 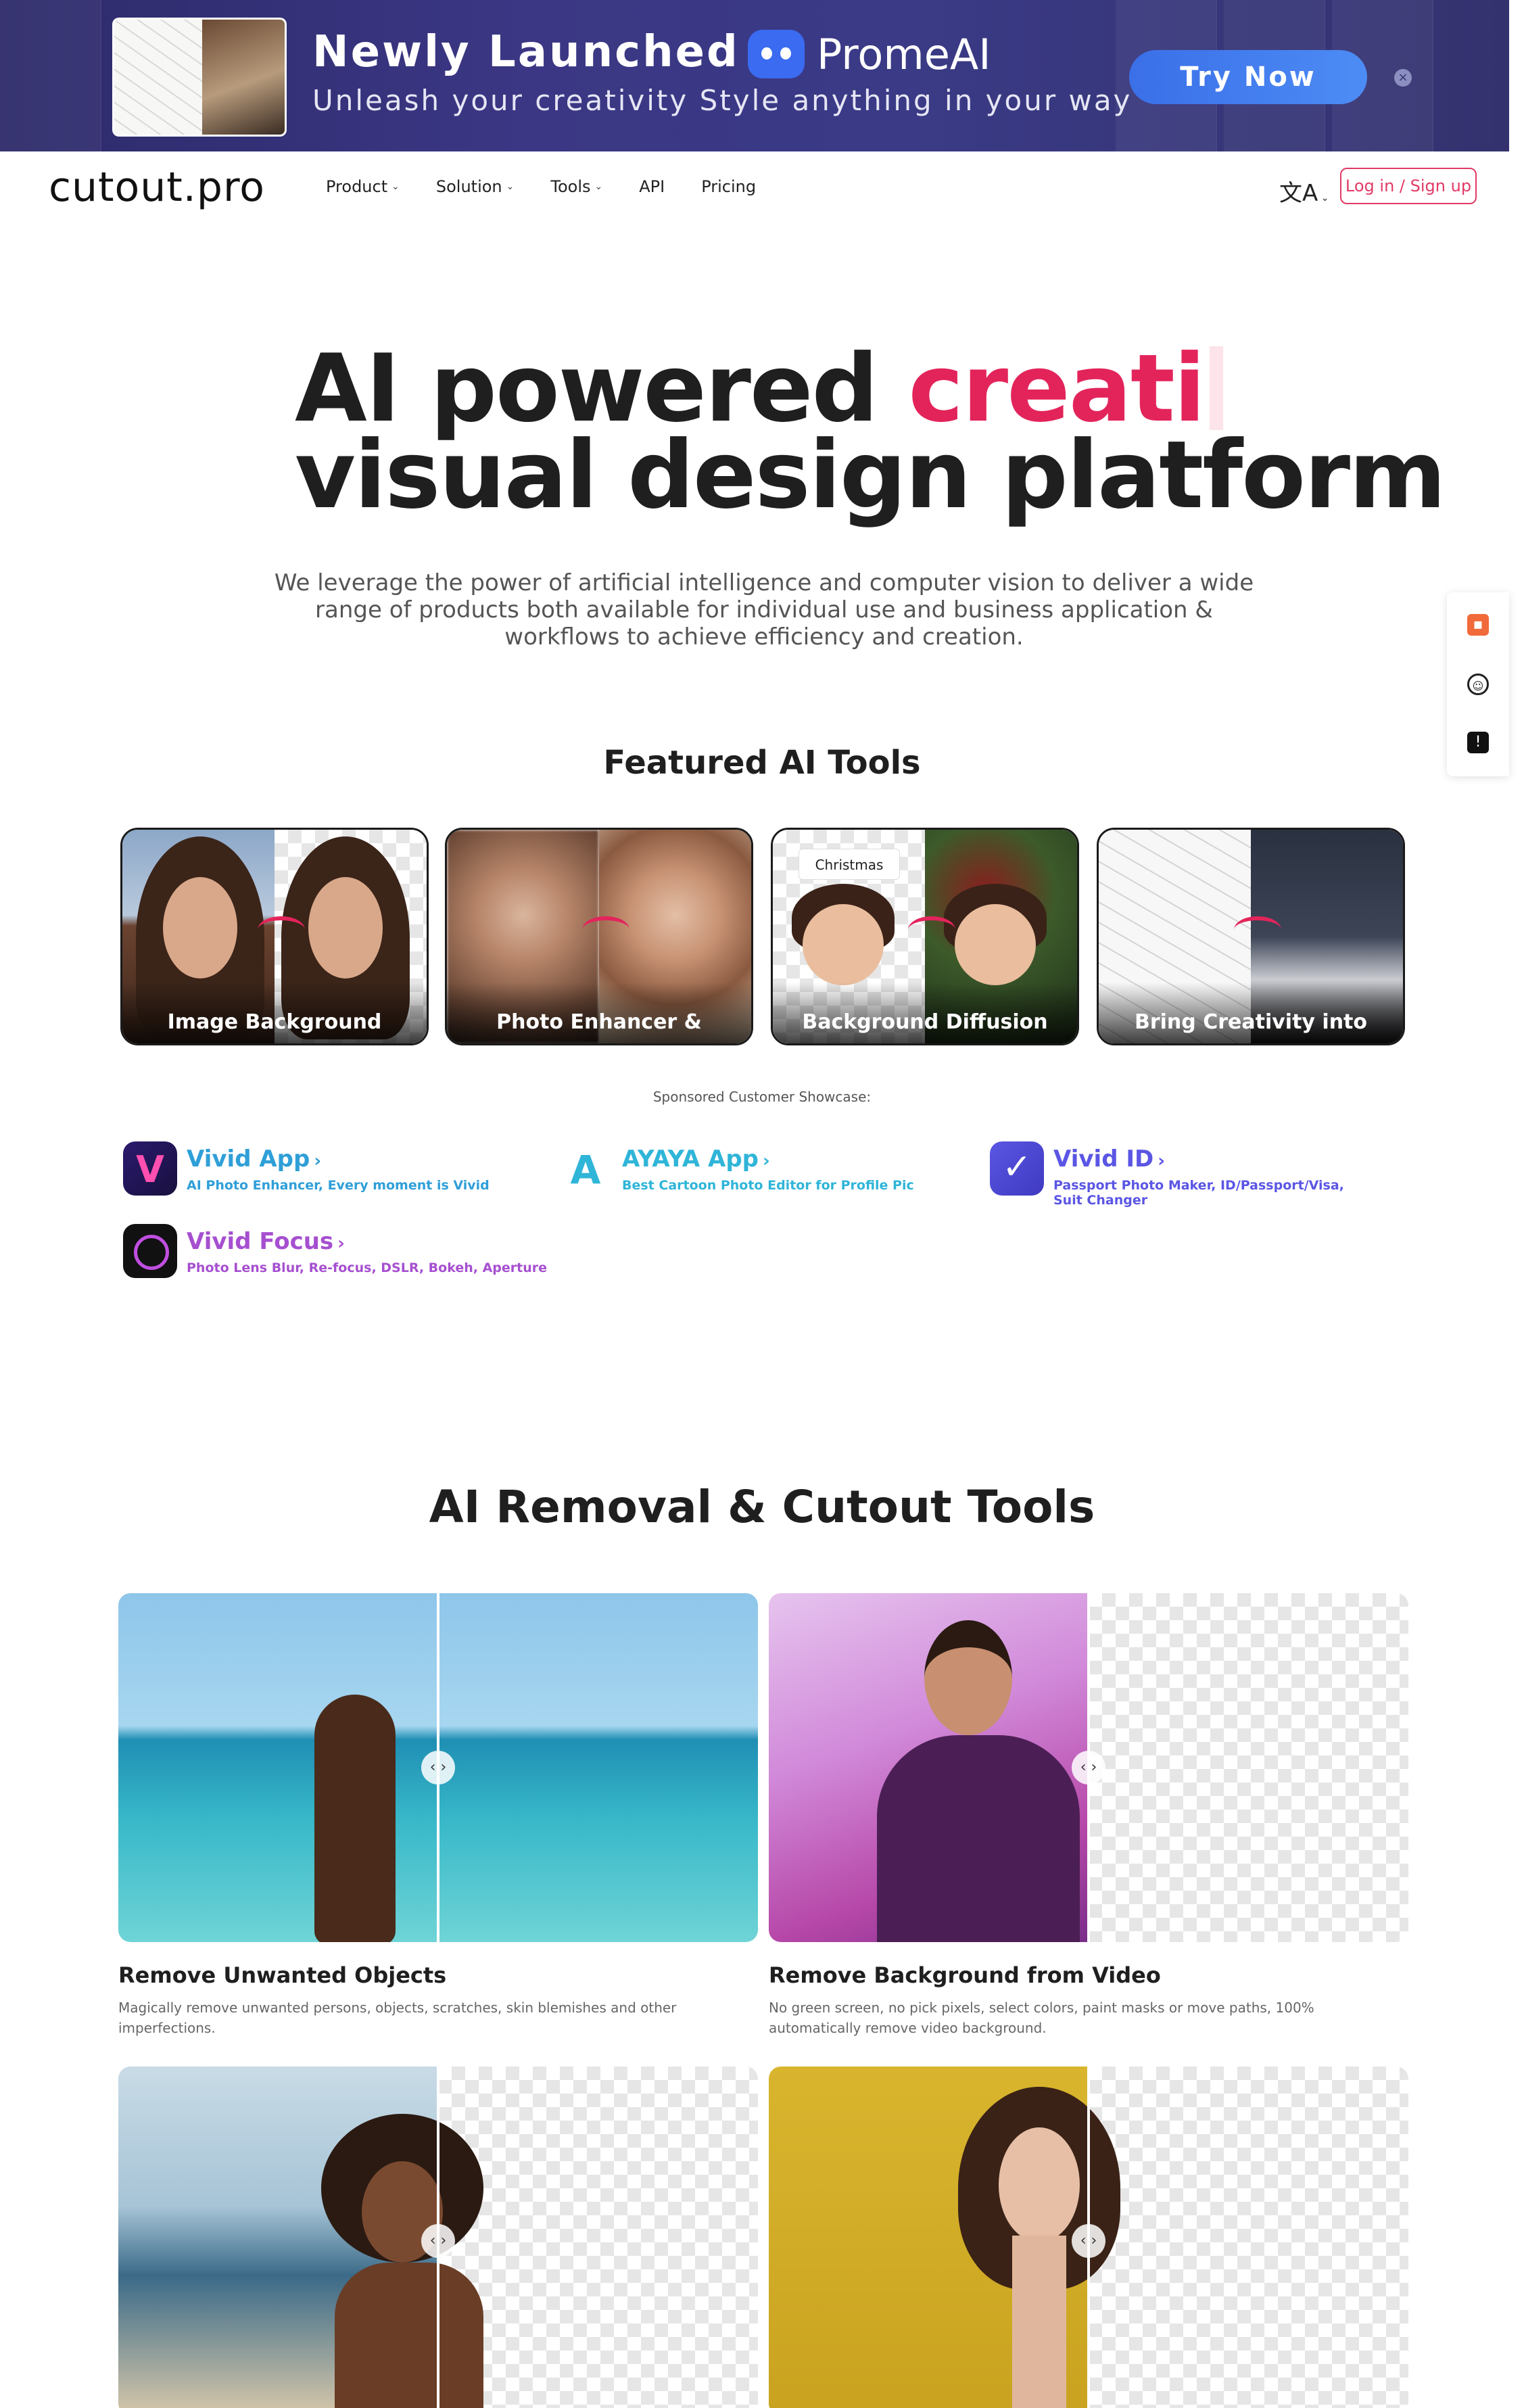 I want to click on vivid-id-app-icon, so click(x=1017, y=1168).